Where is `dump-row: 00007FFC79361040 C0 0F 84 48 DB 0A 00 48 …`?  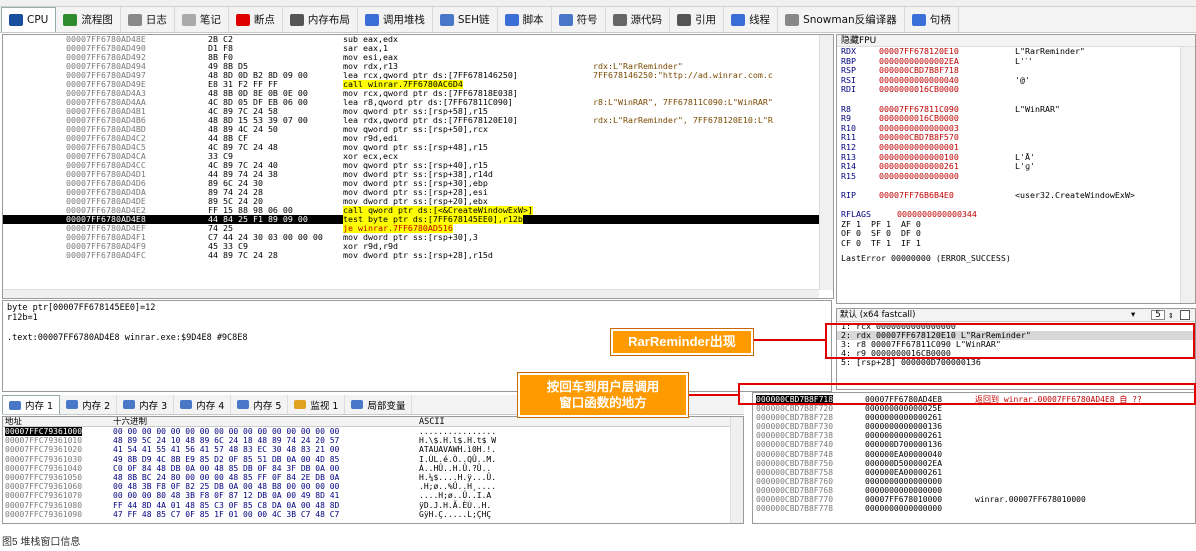 dump-row: 00007FFC79361040 C0 0F 84 48 DB 0A 00 48 … is located at coordinates (373, 468).